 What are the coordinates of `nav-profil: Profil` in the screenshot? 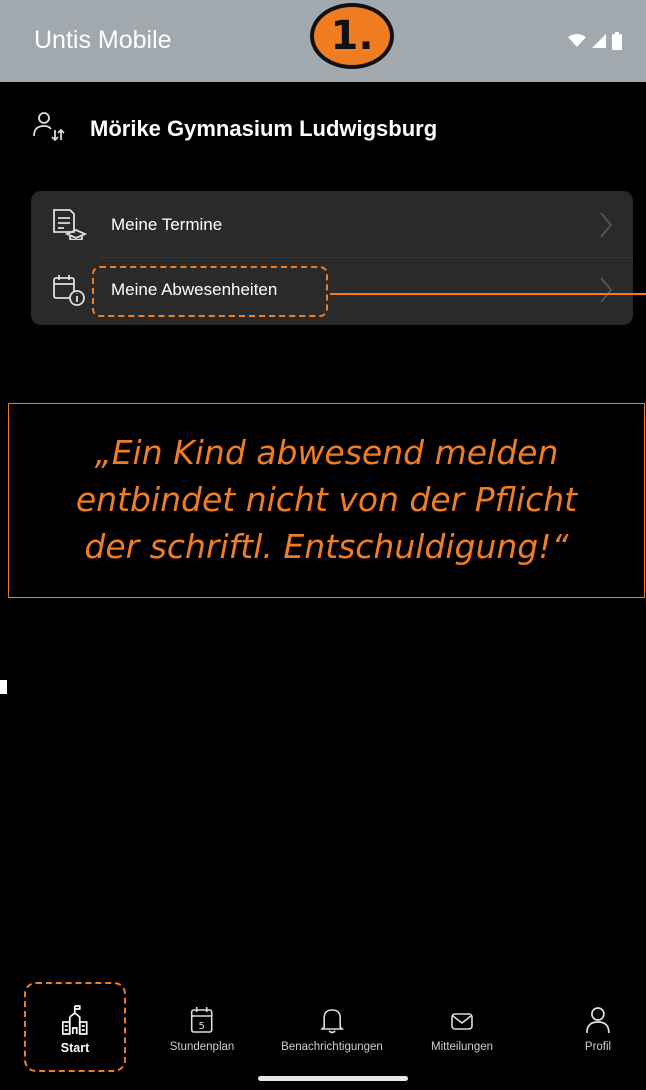 It's located at (598, 1029).